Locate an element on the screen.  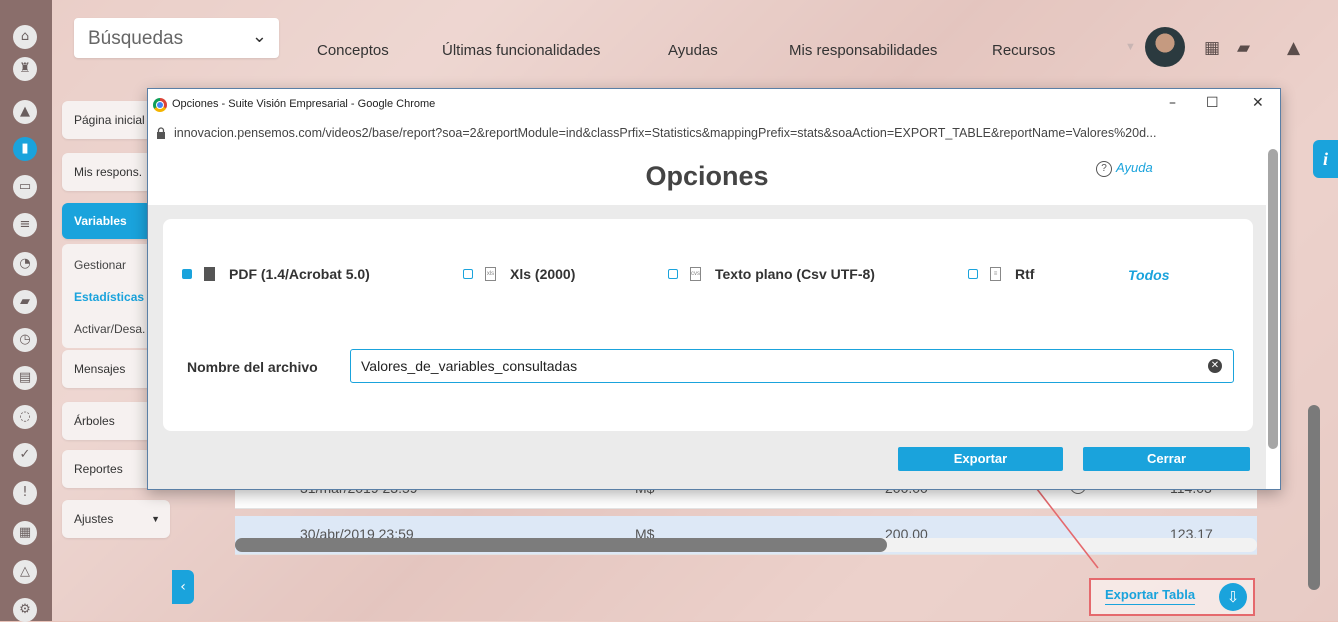
lock-icon is located at coordinates (161, 133).